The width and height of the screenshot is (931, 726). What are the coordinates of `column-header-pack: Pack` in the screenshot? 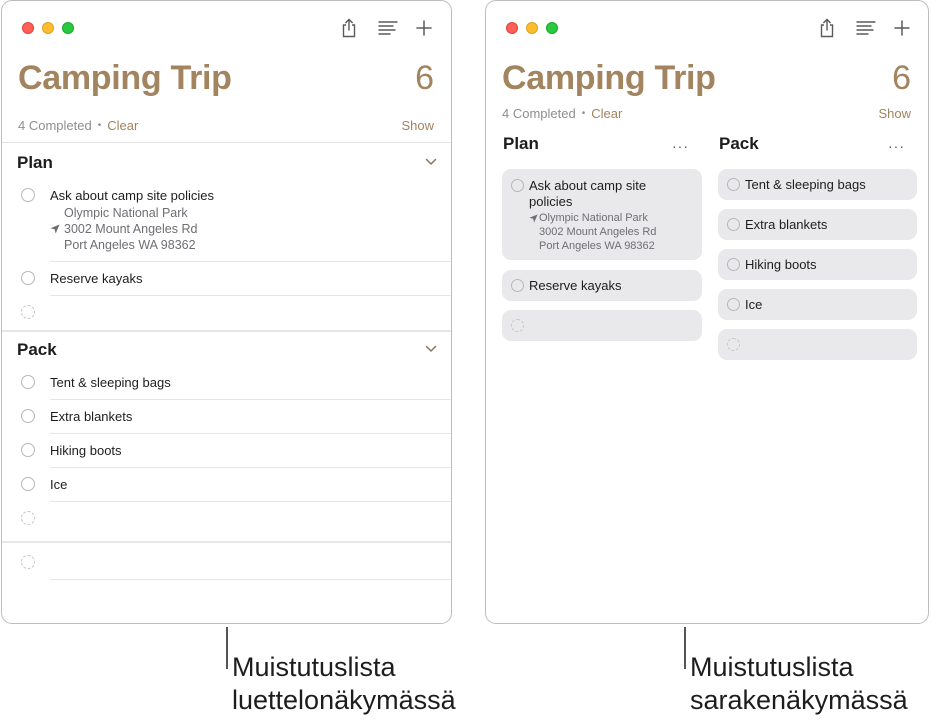 It's located at (739, 144).